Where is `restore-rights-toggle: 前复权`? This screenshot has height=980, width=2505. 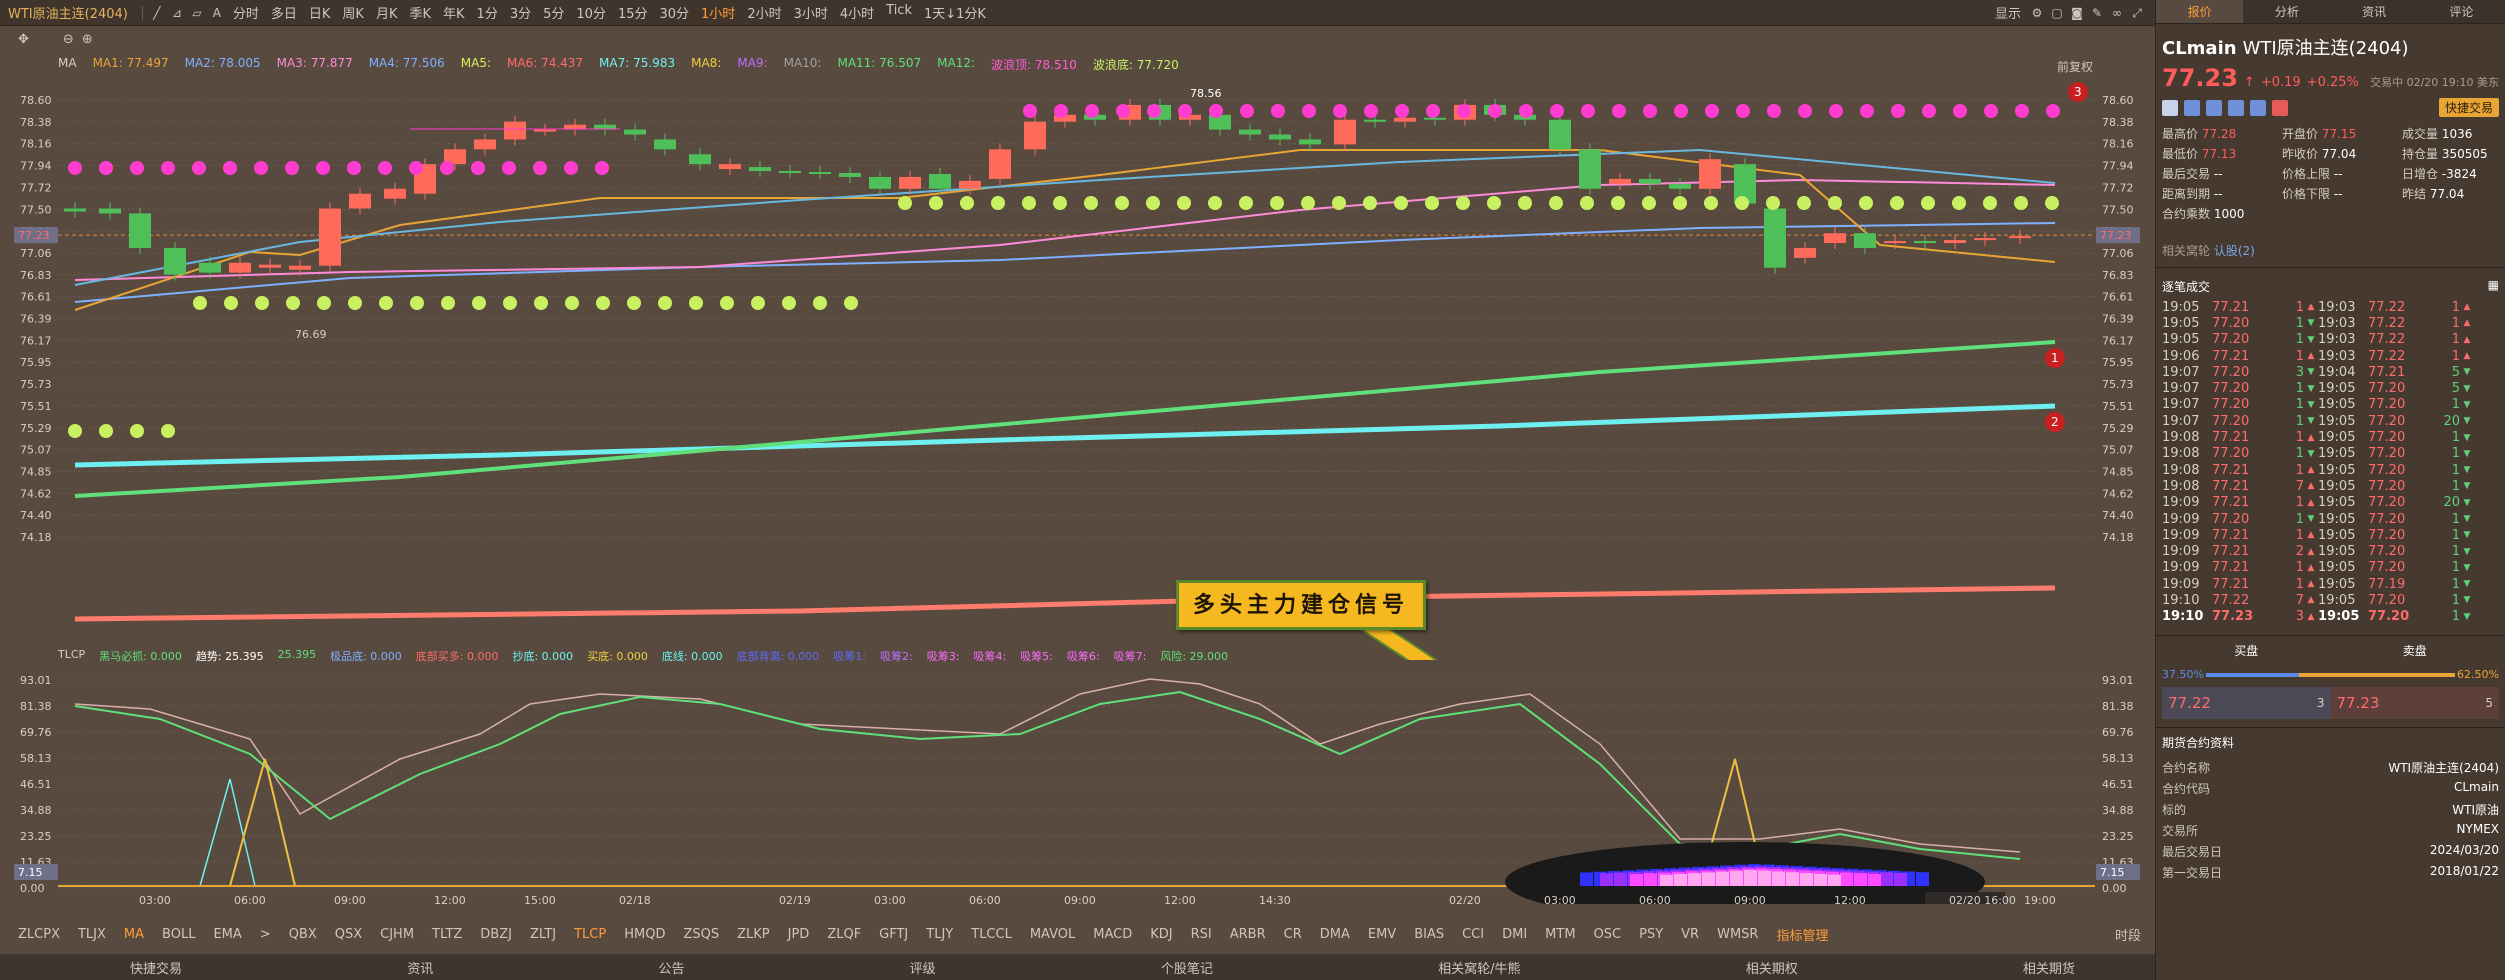
restore-rights-toggle: 前复权 is located at coordinates (2075, 66).